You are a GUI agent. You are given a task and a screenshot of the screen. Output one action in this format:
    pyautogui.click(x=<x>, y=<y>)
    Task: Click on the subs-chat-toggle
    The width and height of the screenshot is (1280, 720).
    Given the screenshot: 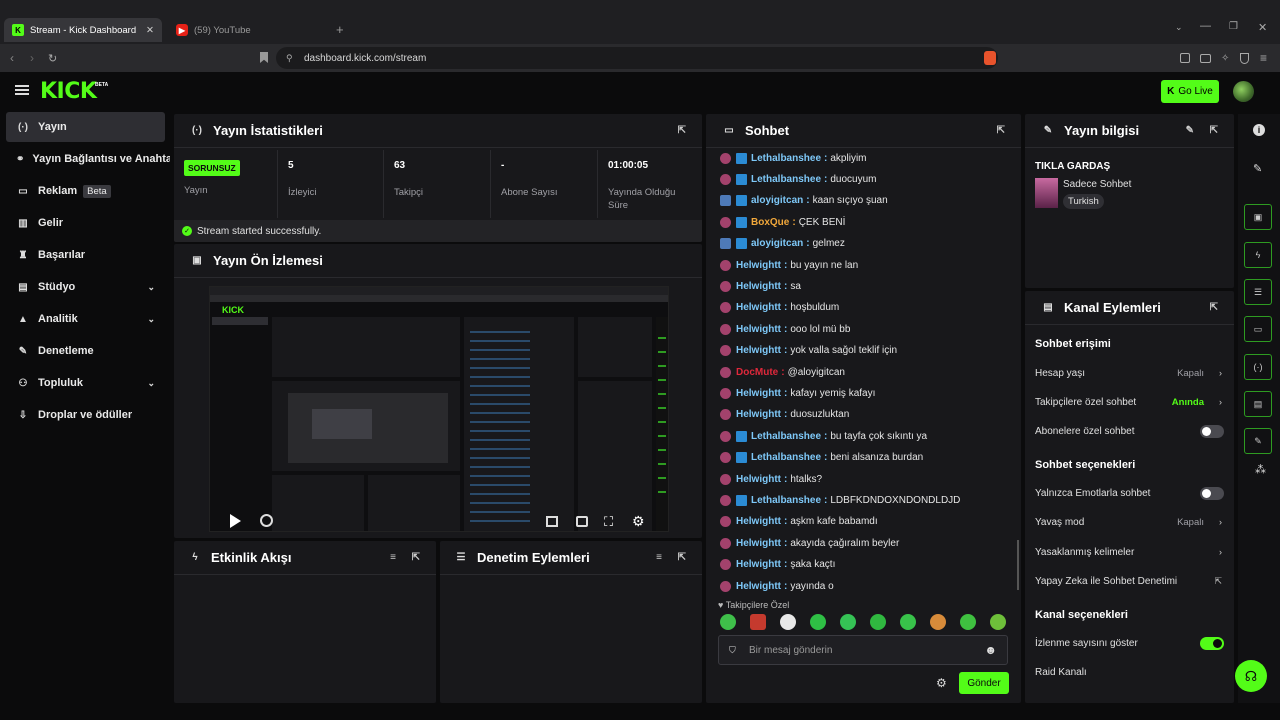 What is the action you would take?
    pyautogui.click(x=1212, y=431)
    